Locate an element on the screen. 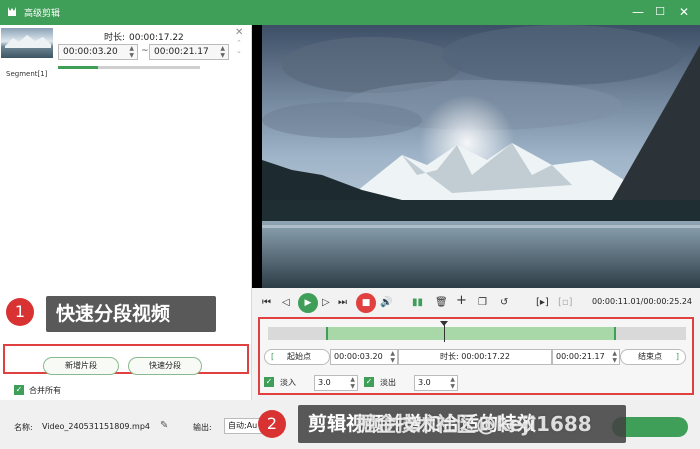 This screenshot has width=700, height=449. end-time-field: 00:00:21.17 ▲ ▼ is located at coordinates (586, 357).